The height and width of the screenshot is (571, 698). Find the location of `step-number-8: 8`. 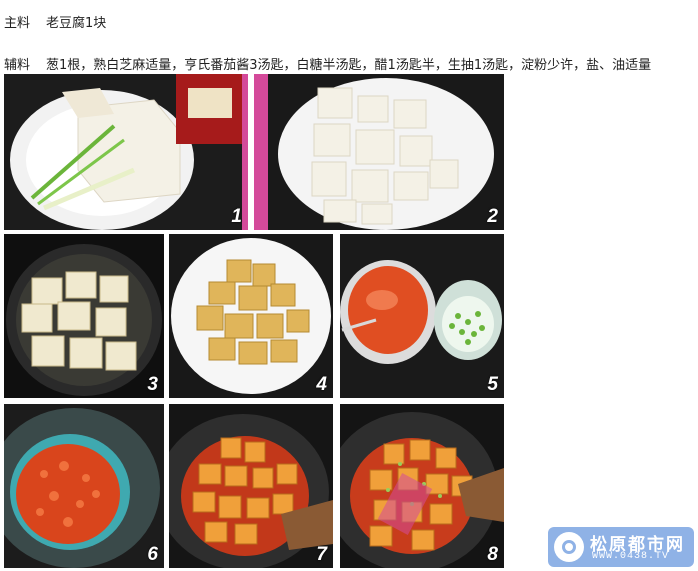

step-number-8: 8 is located at coordinates (492, 554).